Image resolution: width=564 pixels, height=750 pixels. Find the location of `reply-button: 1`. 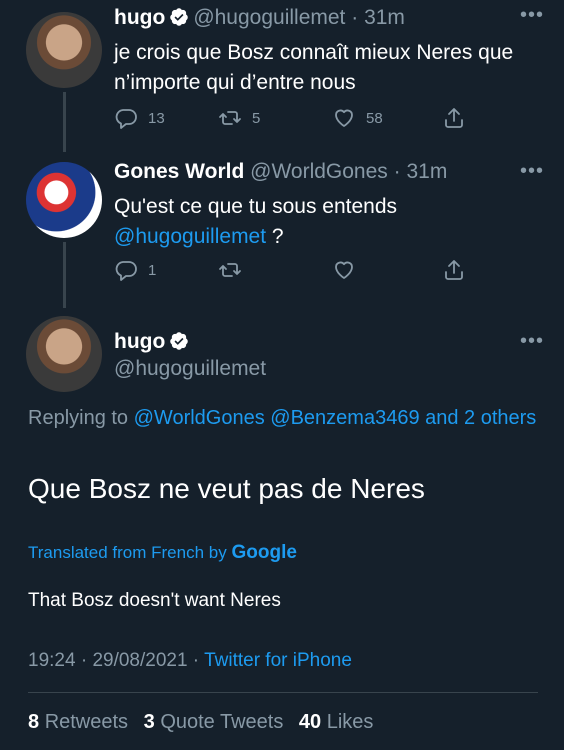

reply-button: 1 is located at coordinates (135, 270).